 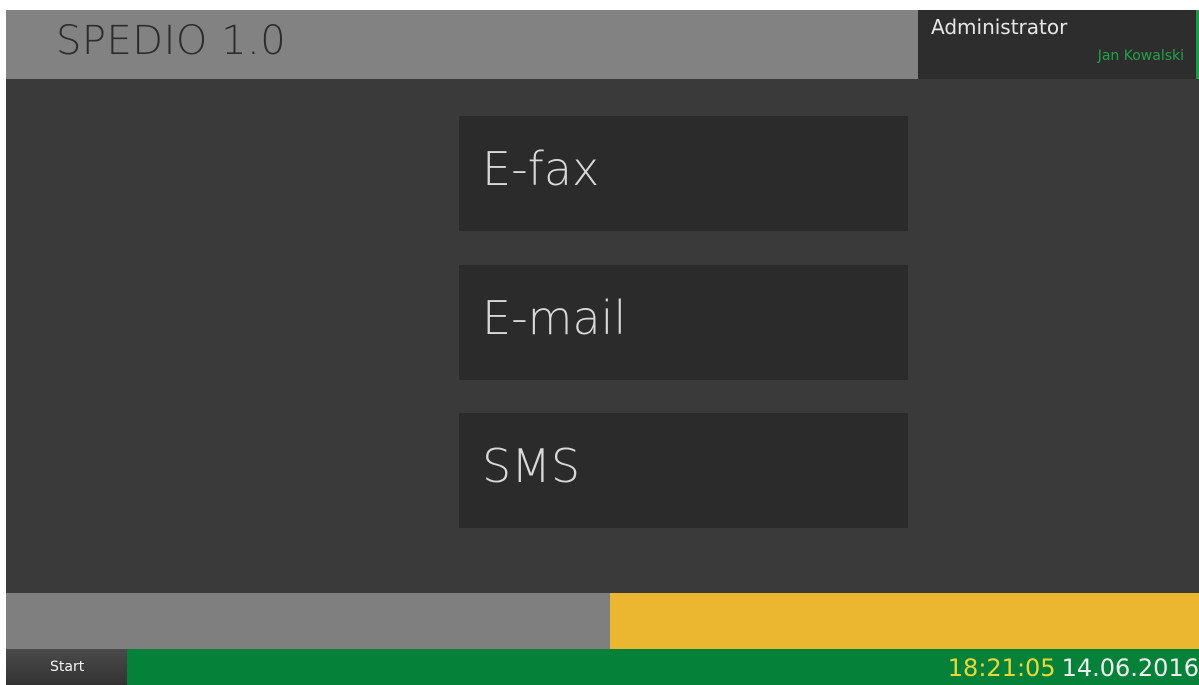 I want to click on status-strip-right, so click(x=904, y=621).